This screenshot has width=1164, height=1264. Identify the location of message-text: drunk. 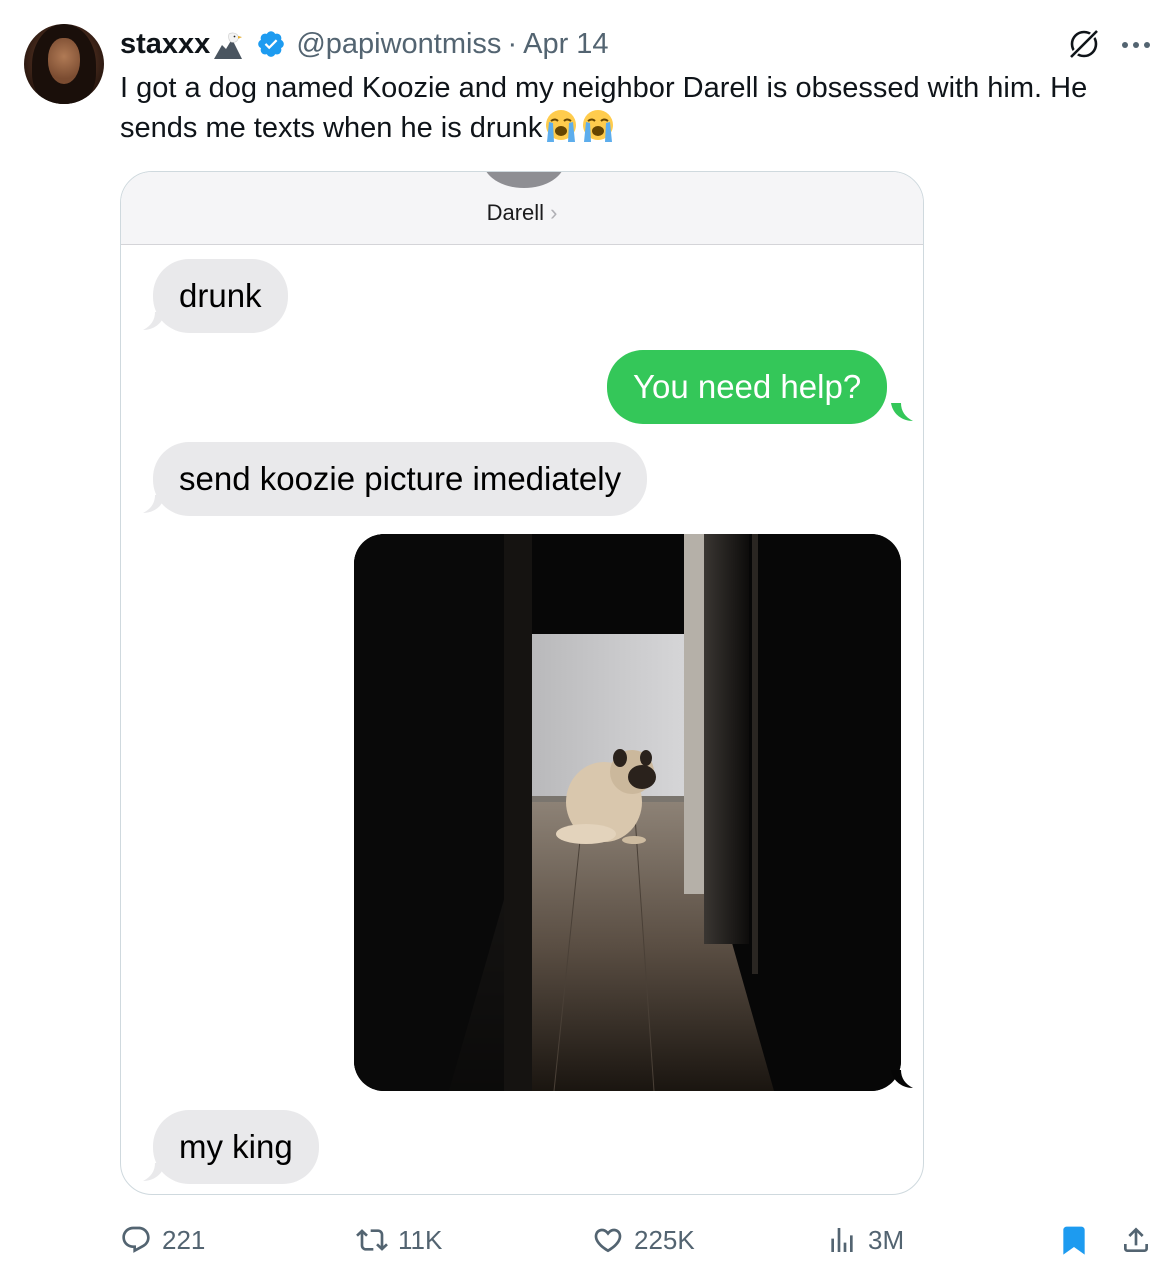
(220, 295).